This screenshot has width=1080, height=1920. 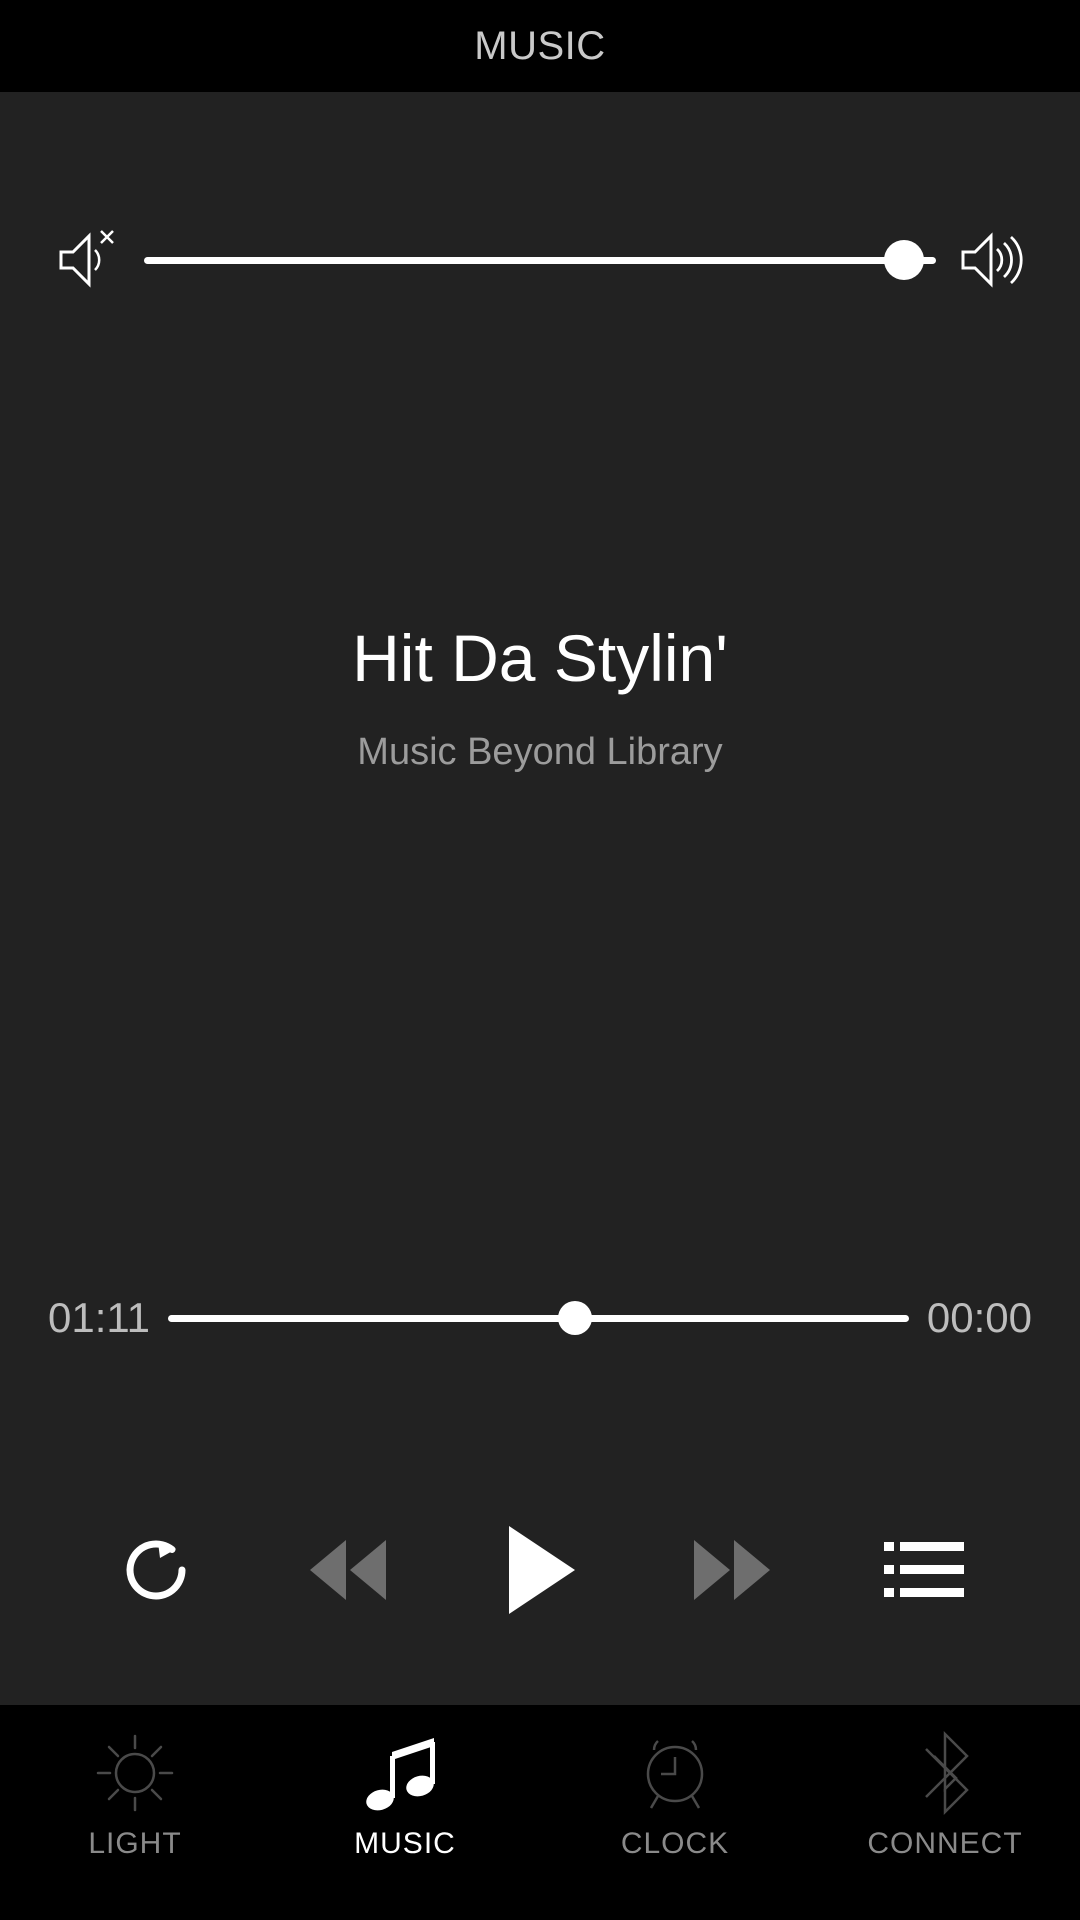 I want to click on bluetooth-icon, so click(x=945, y=1773).